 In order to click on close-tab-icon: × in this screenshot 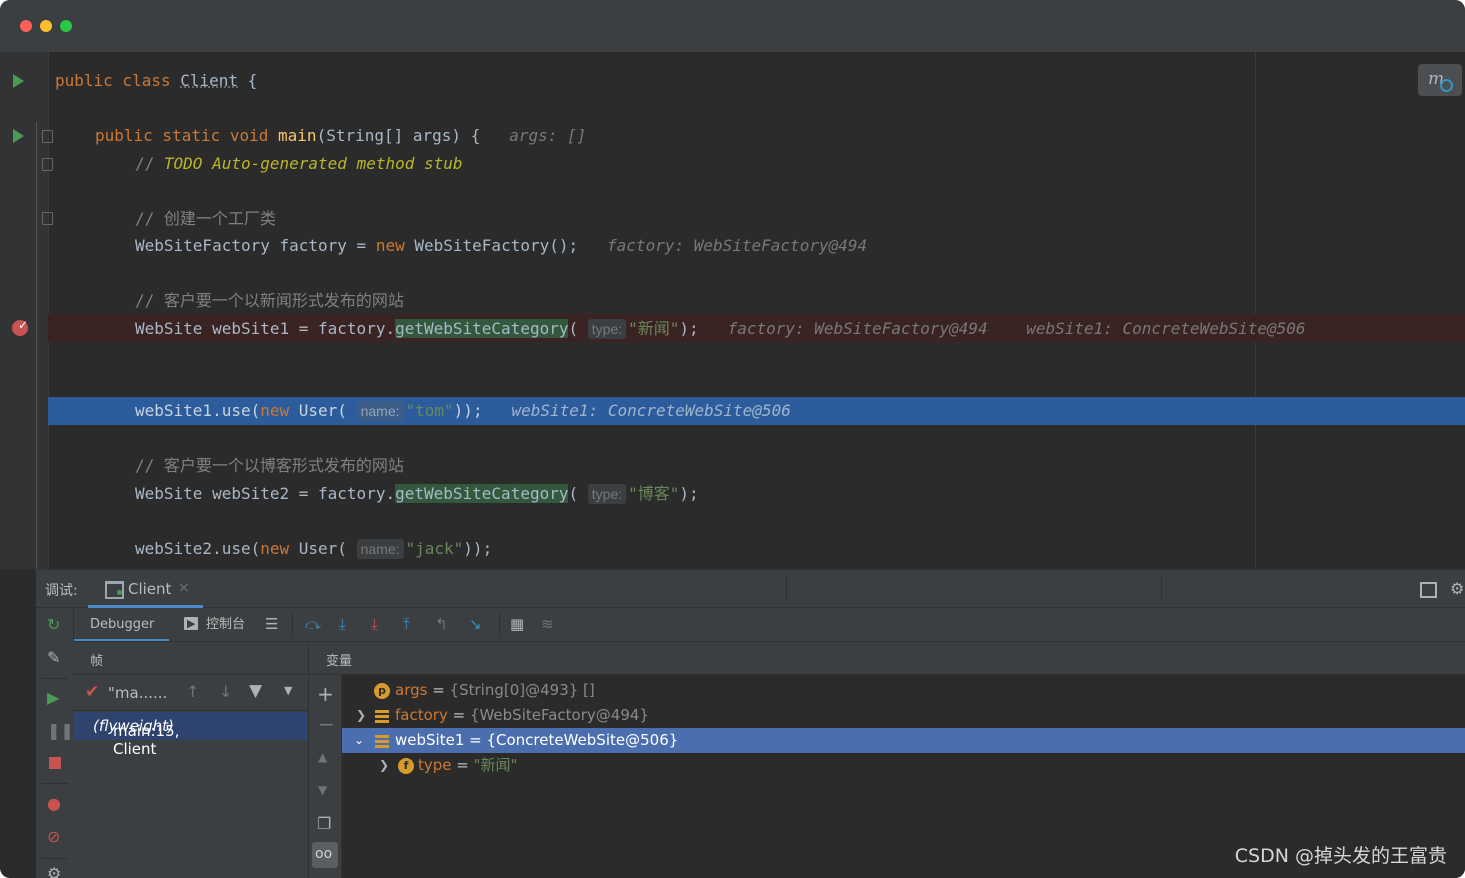, I will do `click(184, 588)`.